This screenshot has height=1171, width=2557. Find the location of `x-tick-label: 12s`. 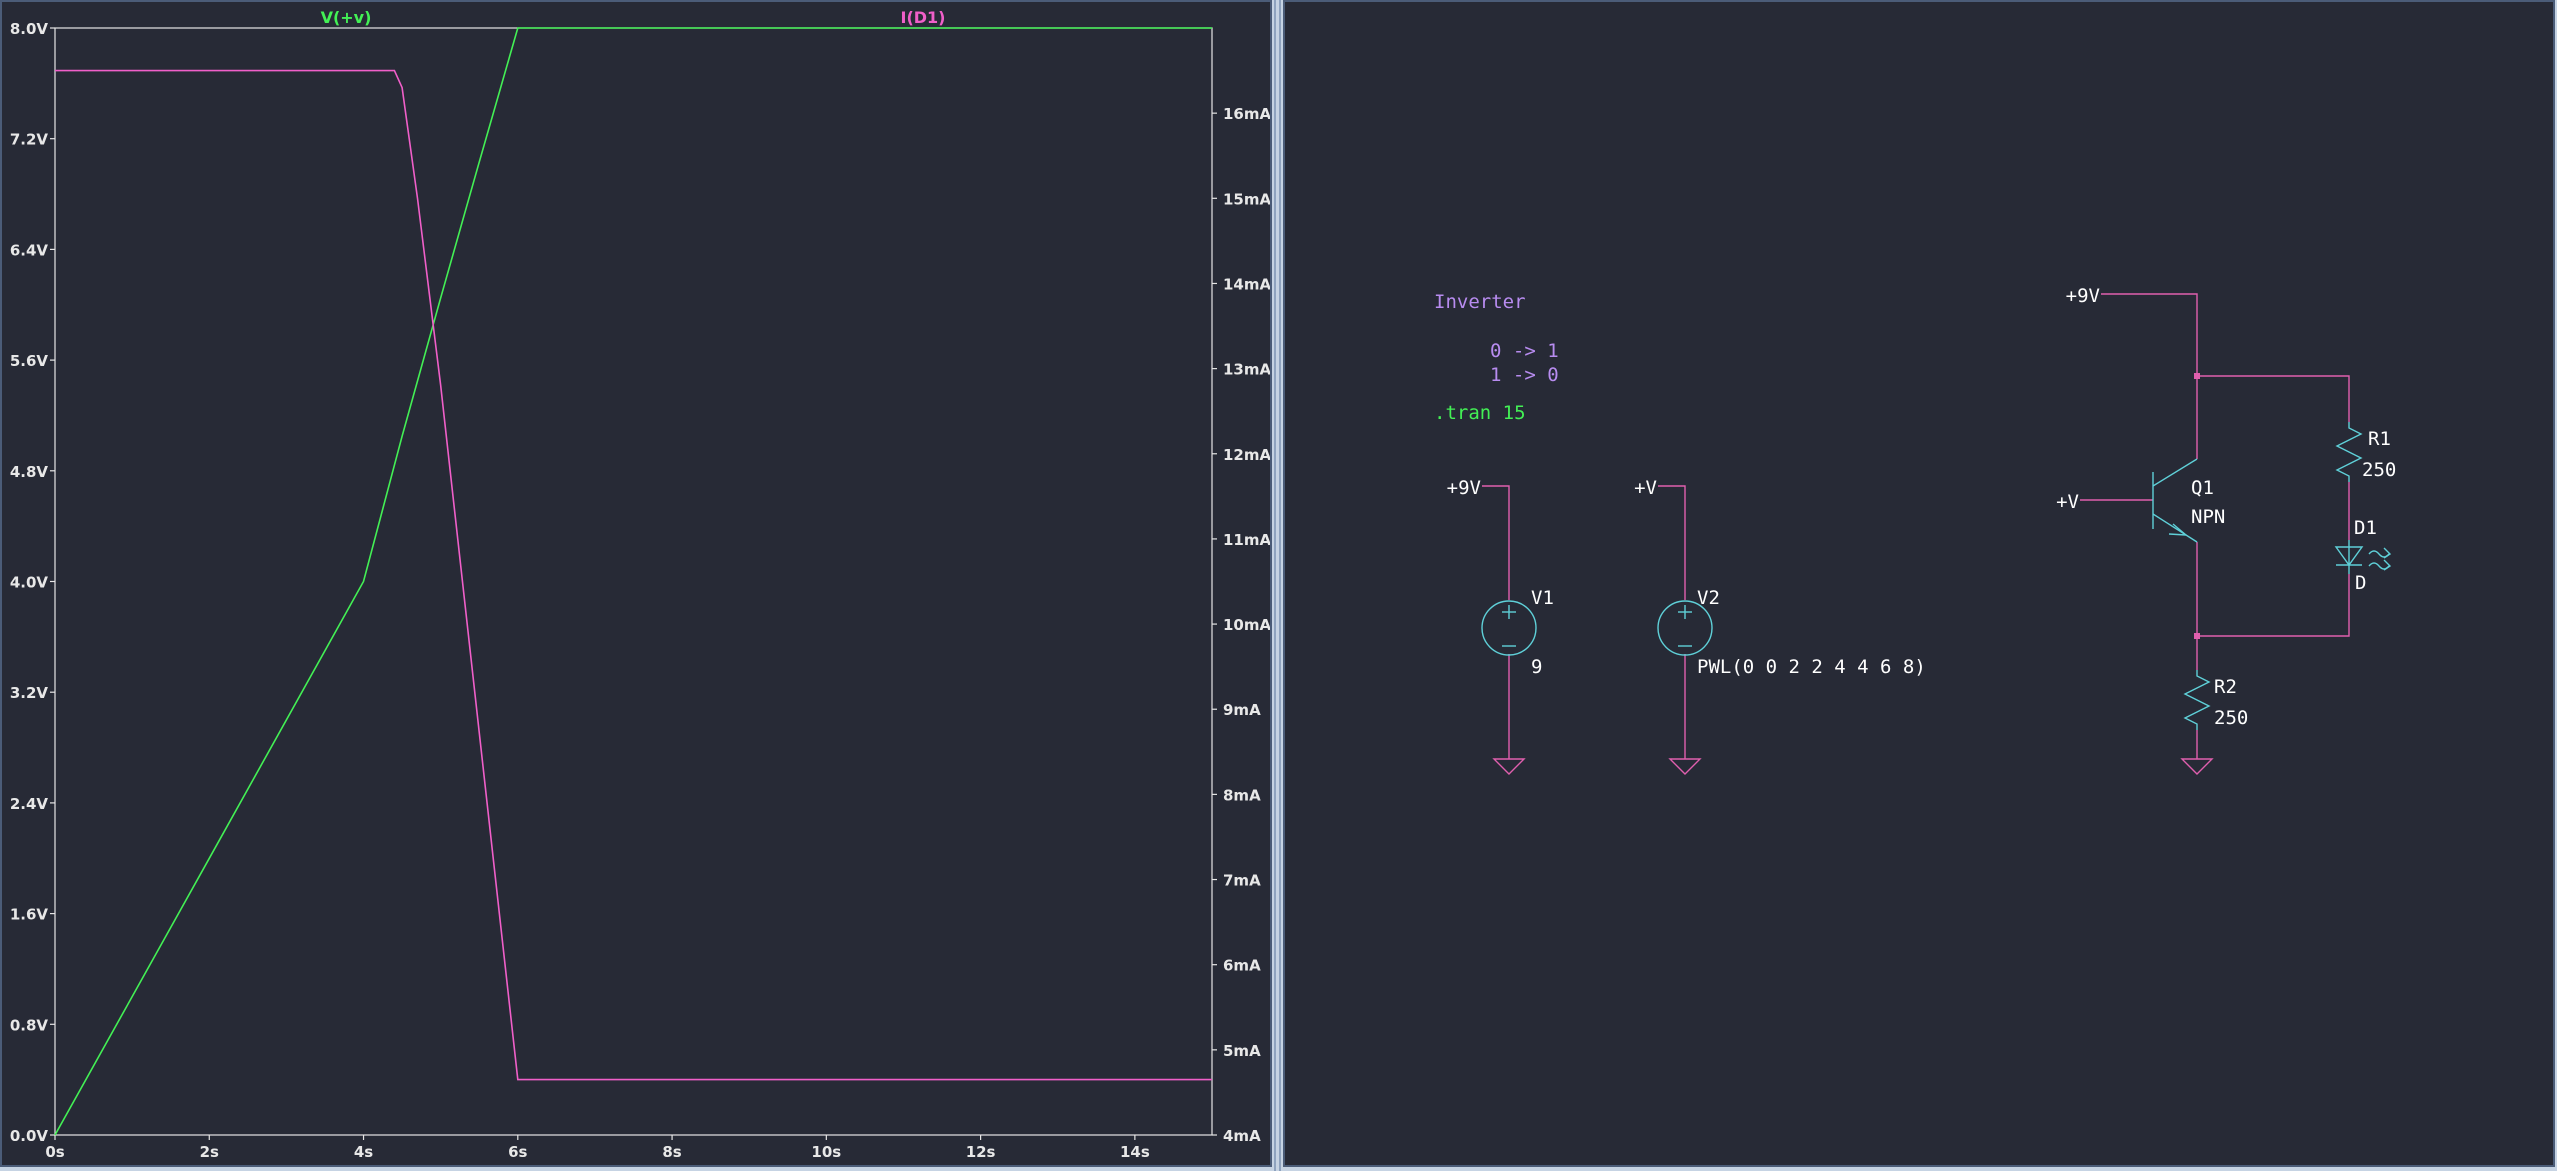

x-tick-label: 12s is located at coordinates (981, 1152).